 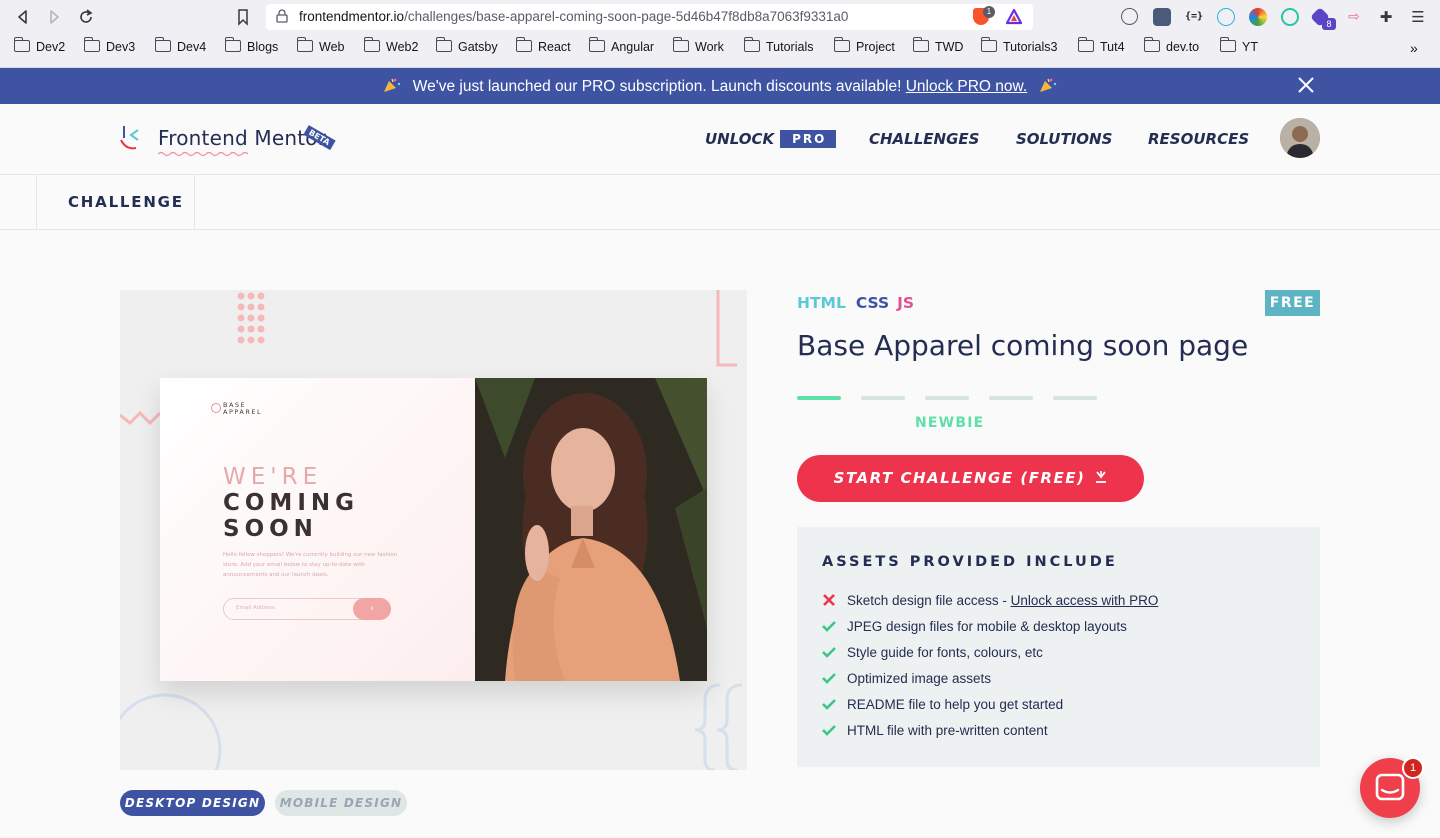 What do you see at coordinates (1023, 345) in the screenshot?
I see `challenge-title: Base Apparel coming soon page` at bounding box center [1023, 345].